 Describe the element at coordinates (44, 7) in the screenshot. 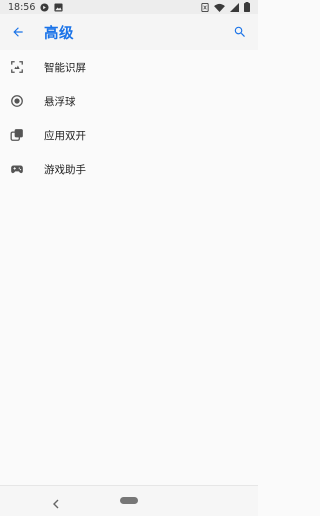

I see `notification-app-icon` at that location.